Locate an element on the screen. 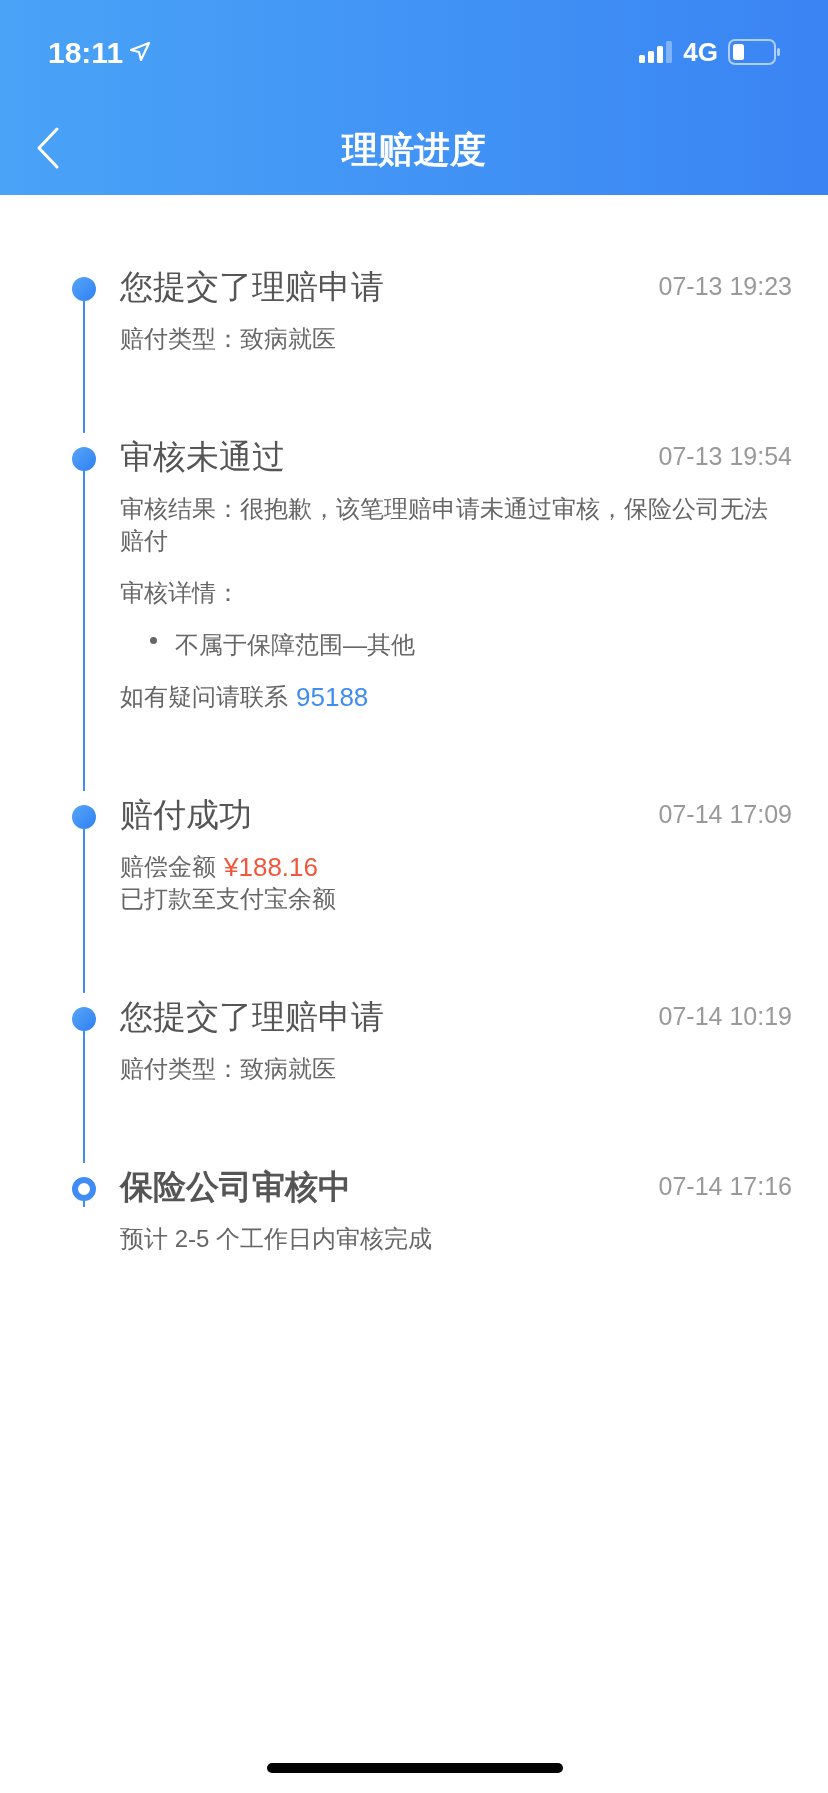 Image resolution: width=828 pixels, height=1793 pixels. phone-link: 95188 is located at coordinates (332, 697).